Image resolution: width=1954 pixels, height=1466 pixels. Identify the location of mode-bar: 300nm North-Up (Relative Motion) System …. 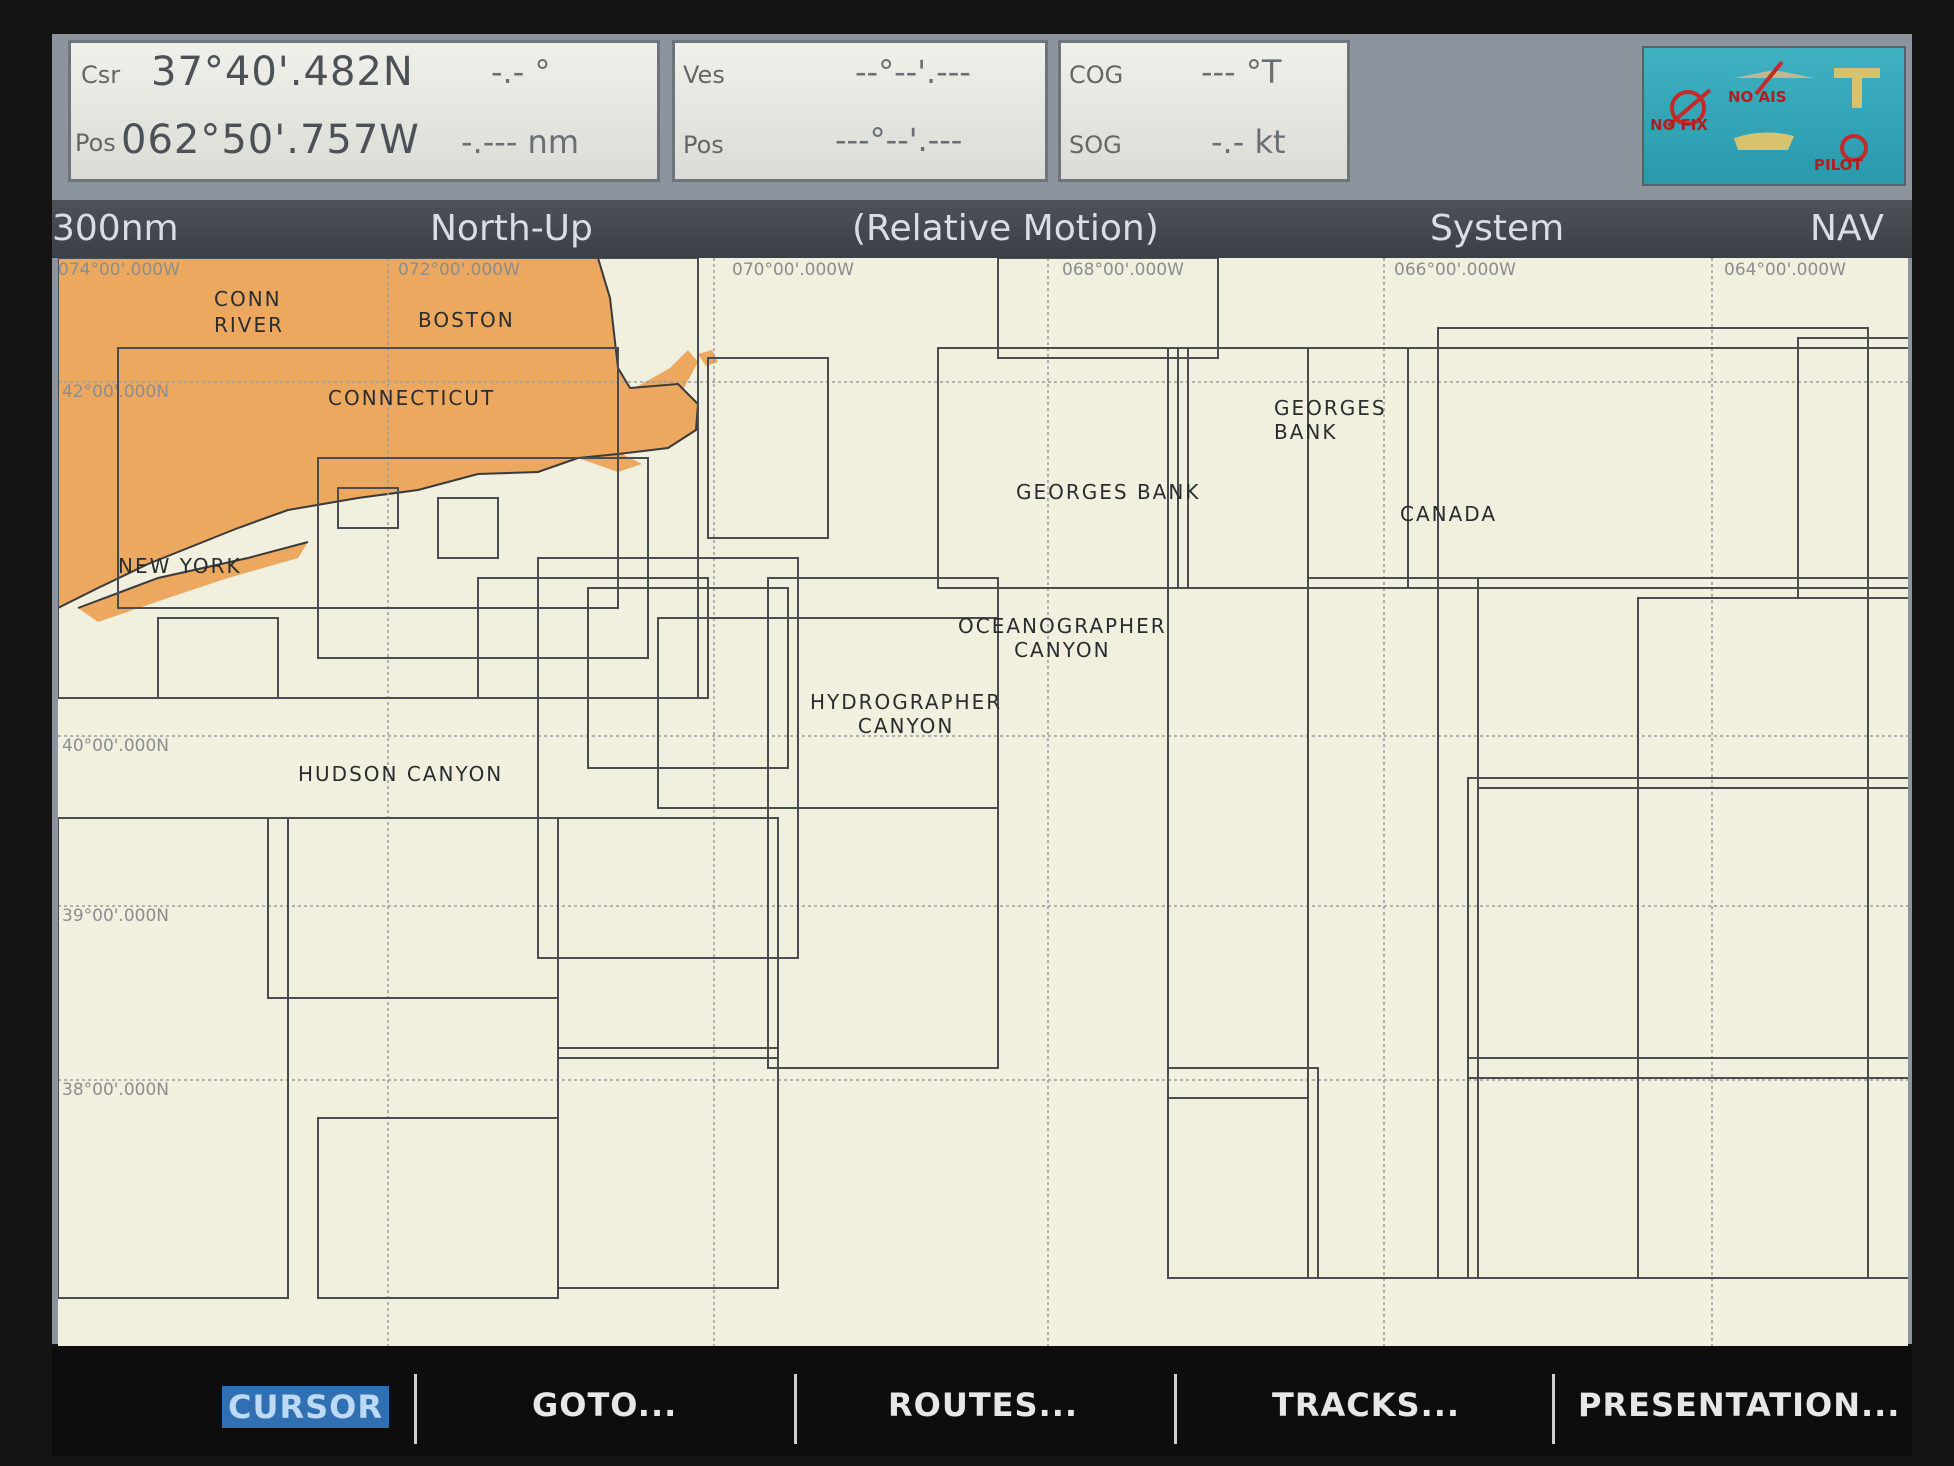
(982, 229).